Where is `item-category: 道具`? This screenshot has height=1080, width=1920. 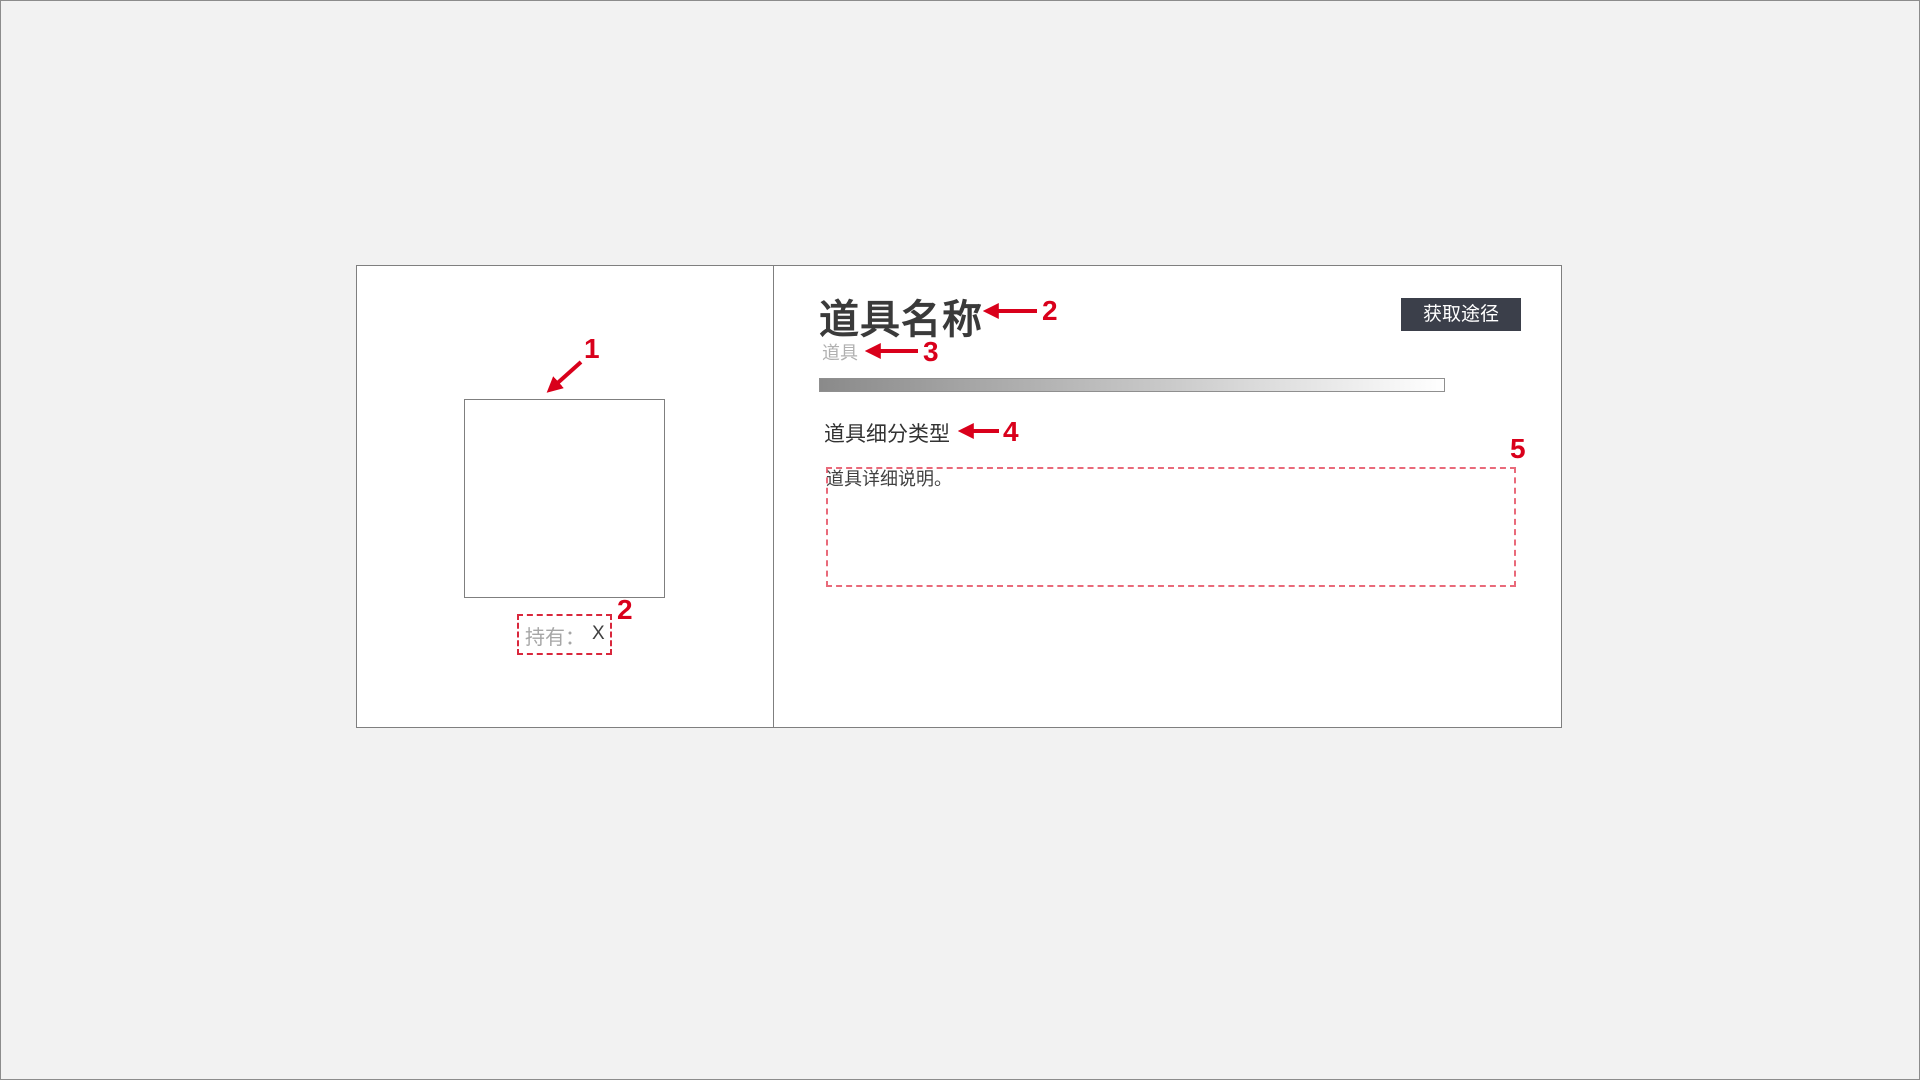 item-category: 道具 is located at coordinates (840, 353).